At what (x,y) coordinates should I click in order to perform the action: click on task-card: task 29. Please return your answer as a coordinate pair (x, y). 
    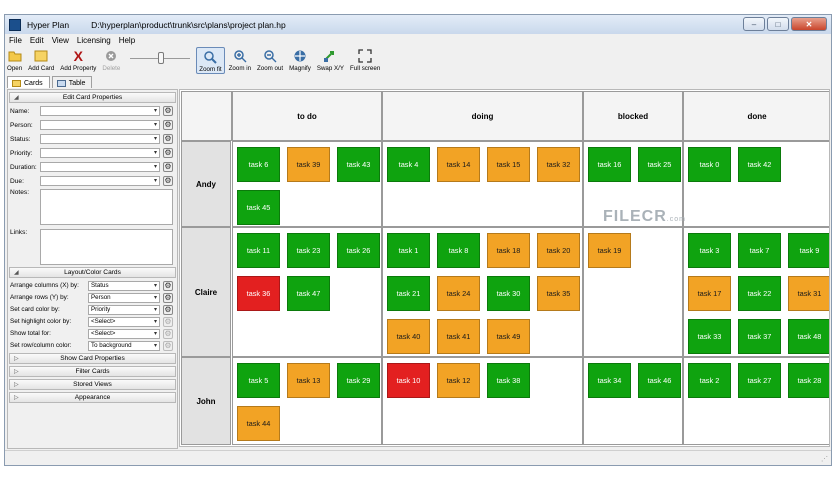
    Looking at the image, I should click on (358, 380).